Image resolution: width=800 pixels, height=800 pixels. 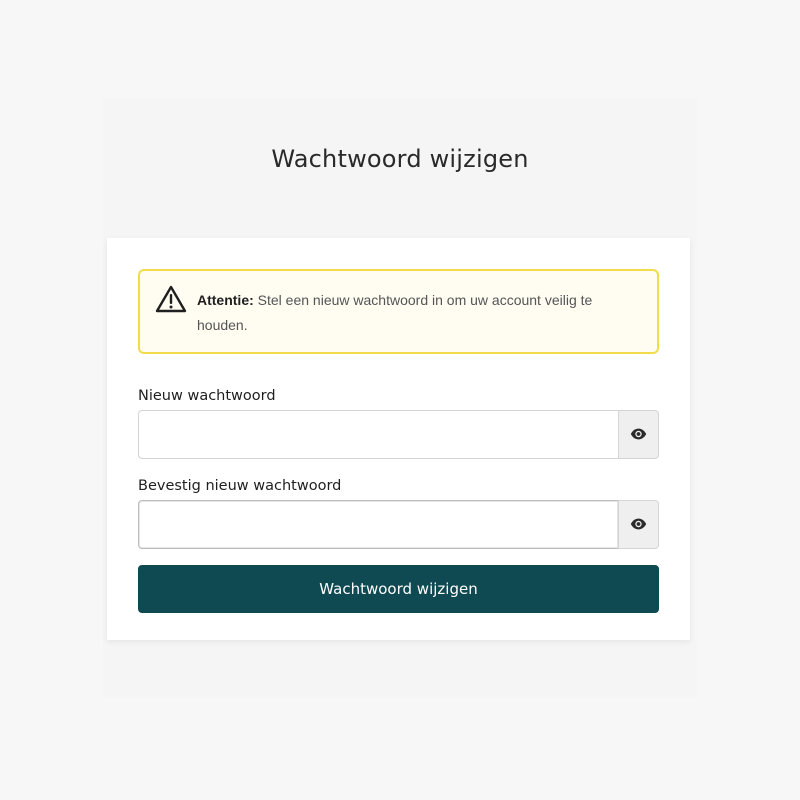 I want to click on new-password-label: Nieuw wachtwoord, so click(x=207, y=396).